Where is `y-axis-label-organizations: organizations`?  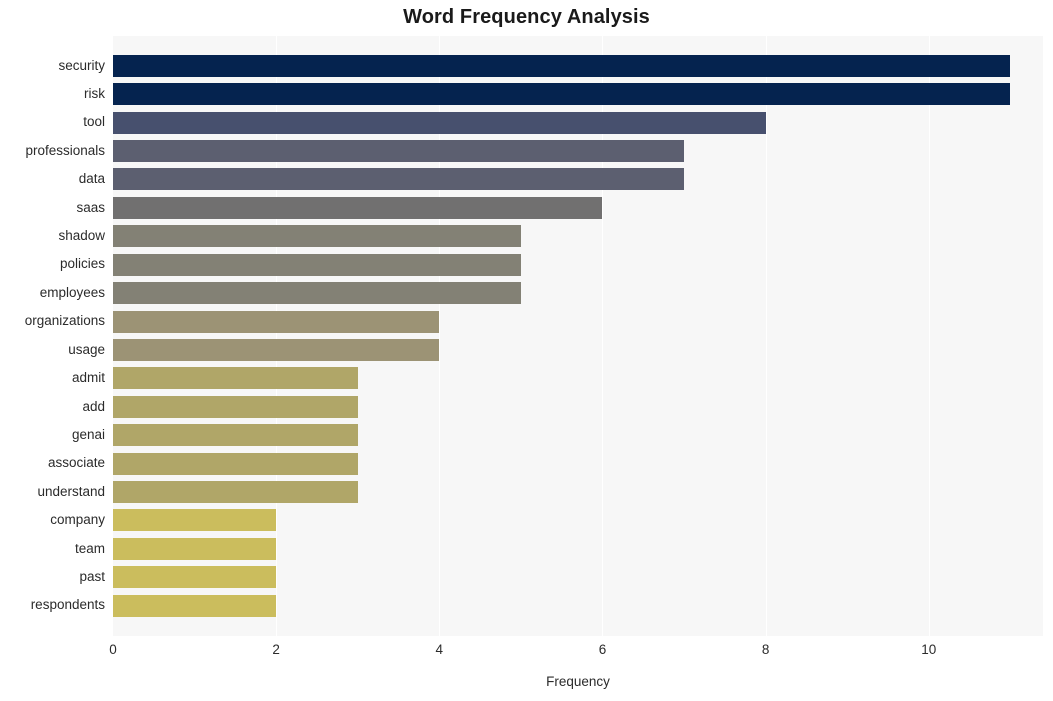 y-axis-label-organizations: organizations is located at coordinates (64, 321).